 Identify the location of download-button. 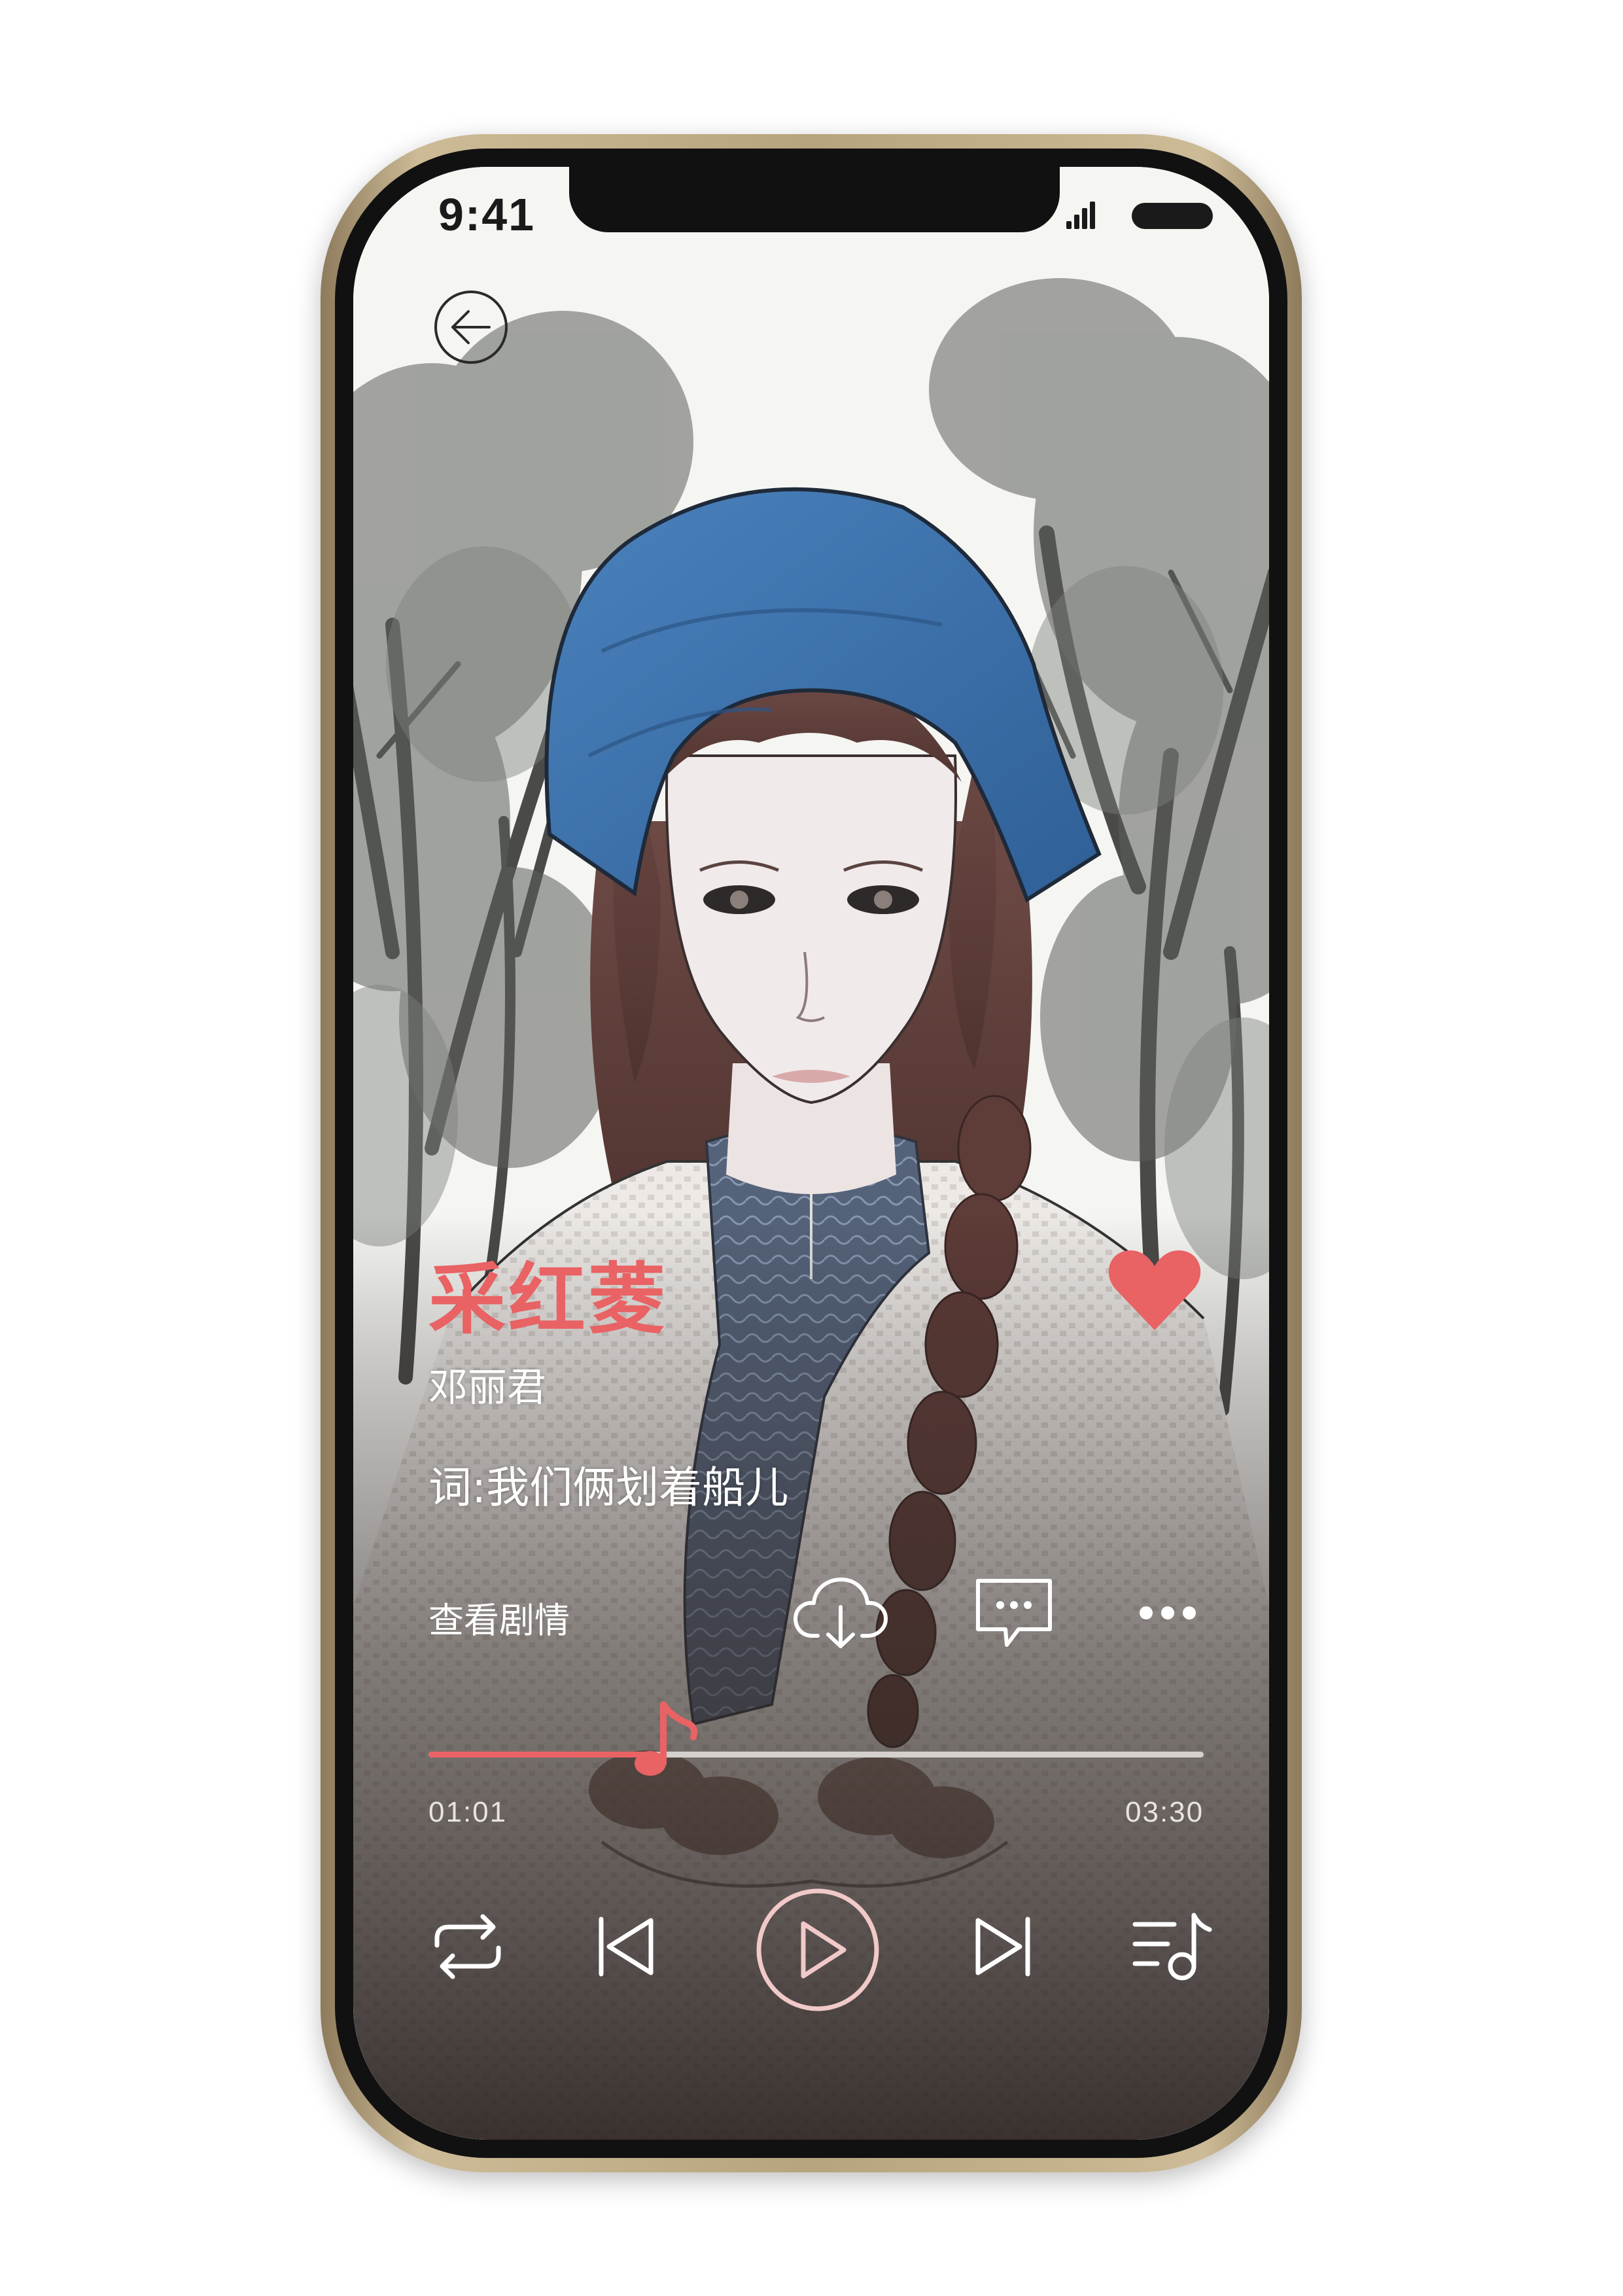
(841, 1612).